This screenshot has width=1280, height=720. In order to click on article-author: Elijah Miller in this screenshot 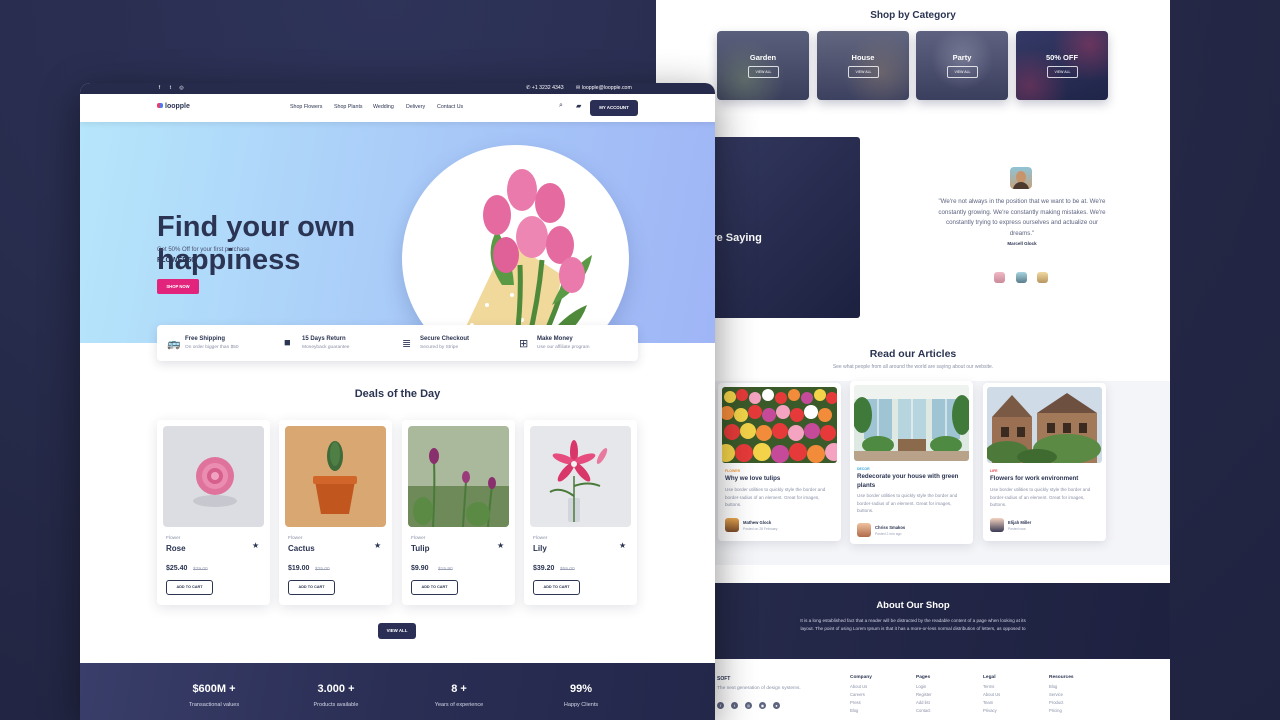, I will do `click(1020, 522)`.